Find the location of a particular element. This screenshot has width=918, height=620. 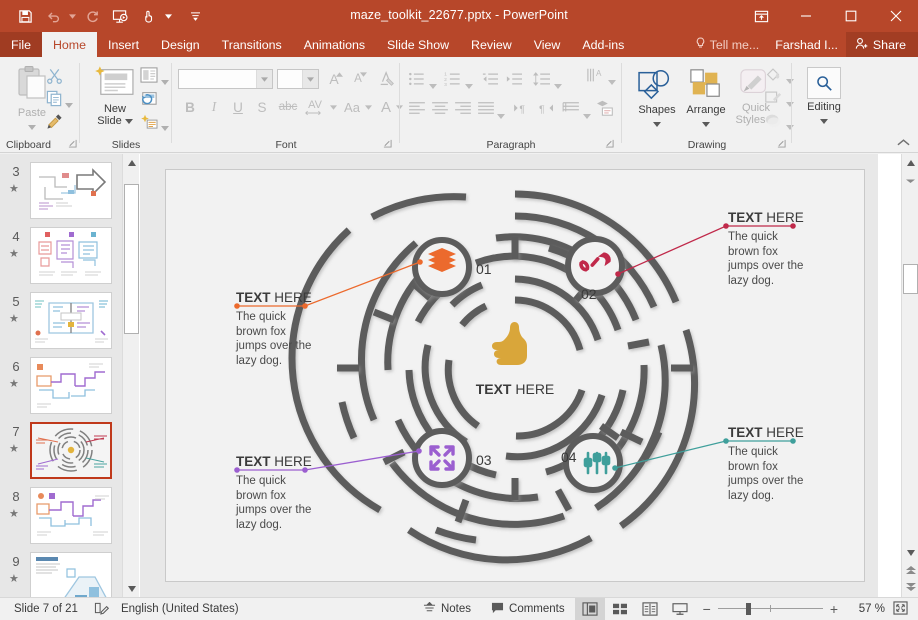

section-button is located at coordinates (149, 123).